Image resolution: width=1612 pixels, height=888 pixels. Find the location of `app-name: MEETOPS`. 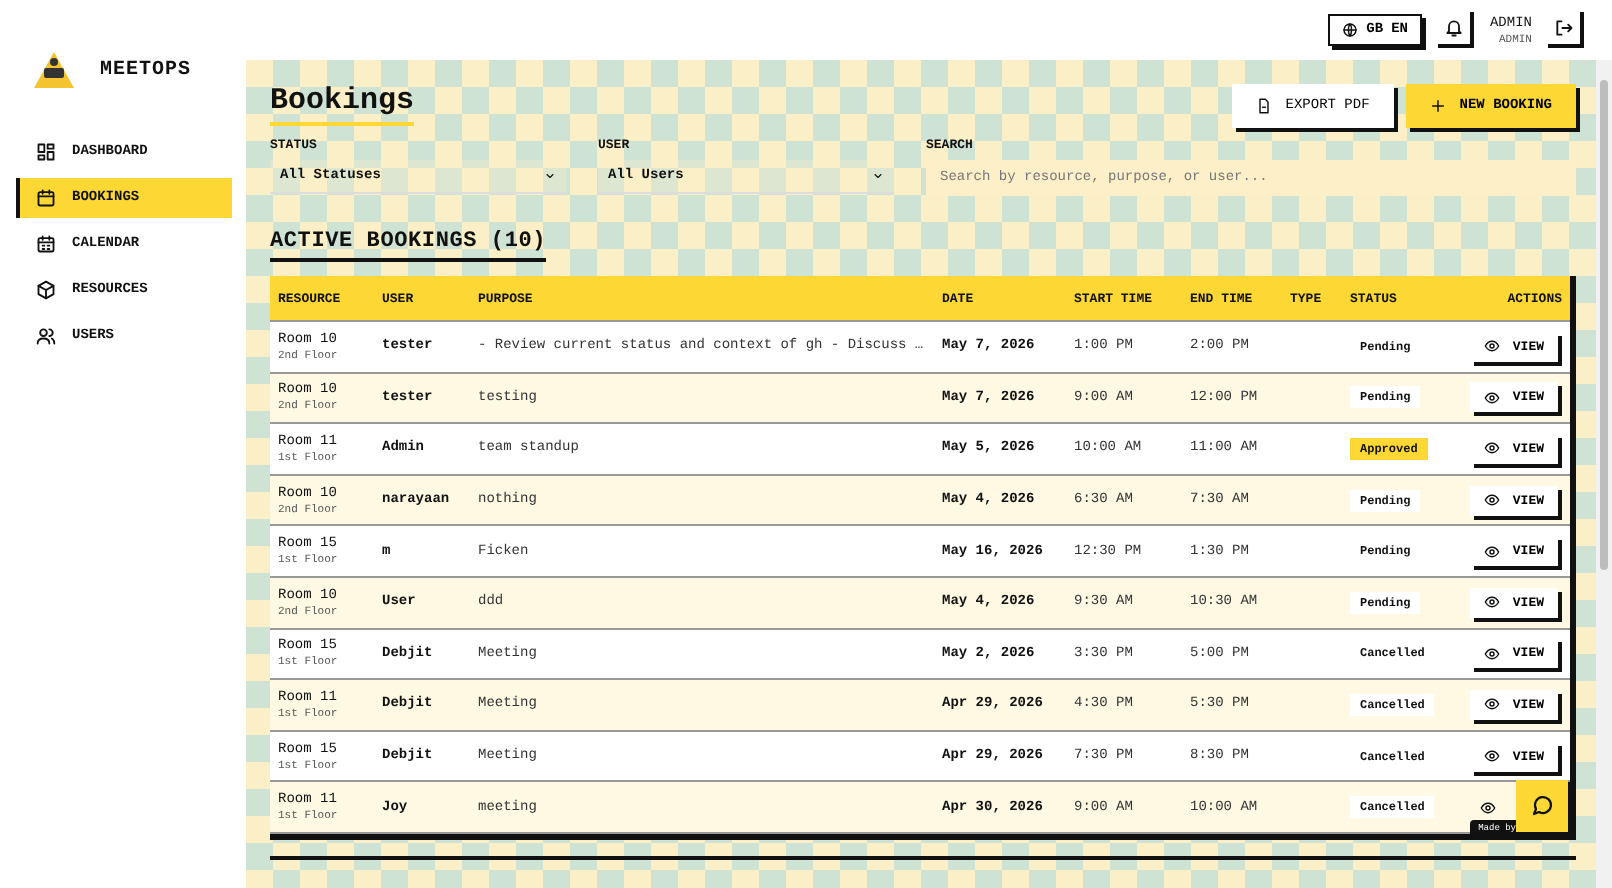

app-name: MEETOPS is located at coordinates (146, 70).